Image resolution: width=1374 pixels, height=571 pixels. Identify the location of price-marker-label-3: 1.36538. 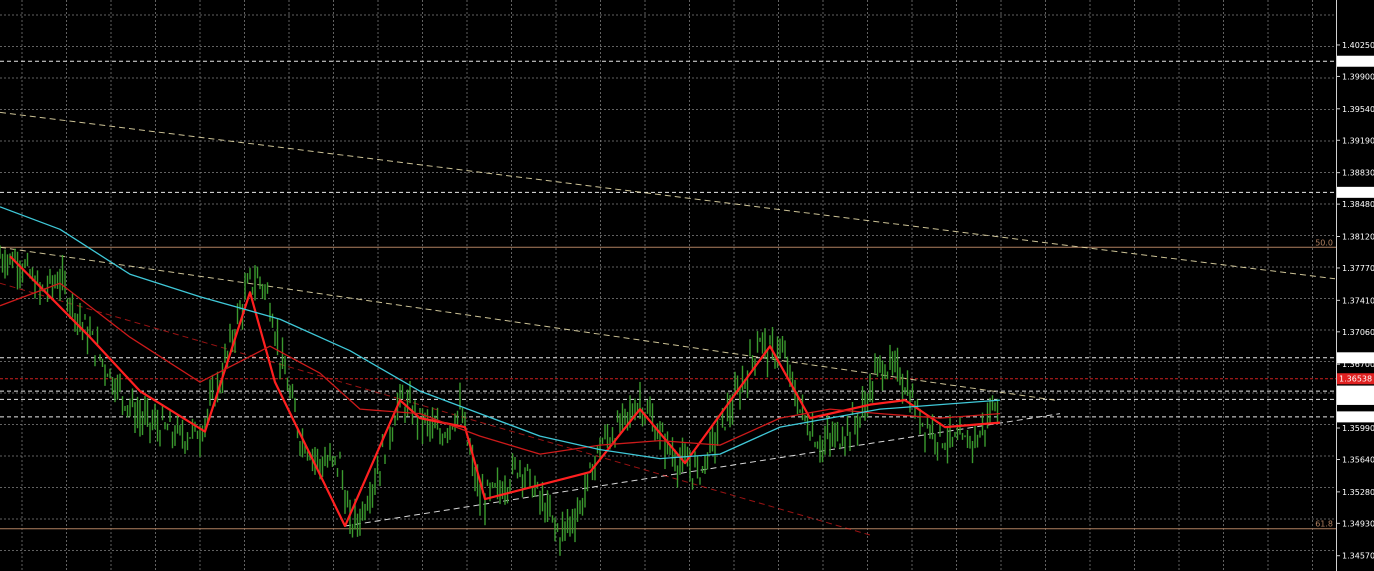
(1355, 379).